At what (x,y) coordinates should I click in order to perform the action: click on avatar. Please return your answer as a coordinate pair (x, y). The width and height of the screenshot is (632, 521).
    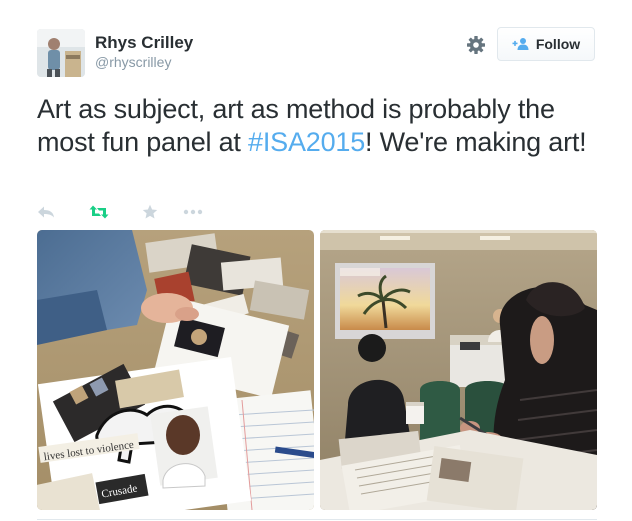
    Looking at the image, I should click on (61, 53).